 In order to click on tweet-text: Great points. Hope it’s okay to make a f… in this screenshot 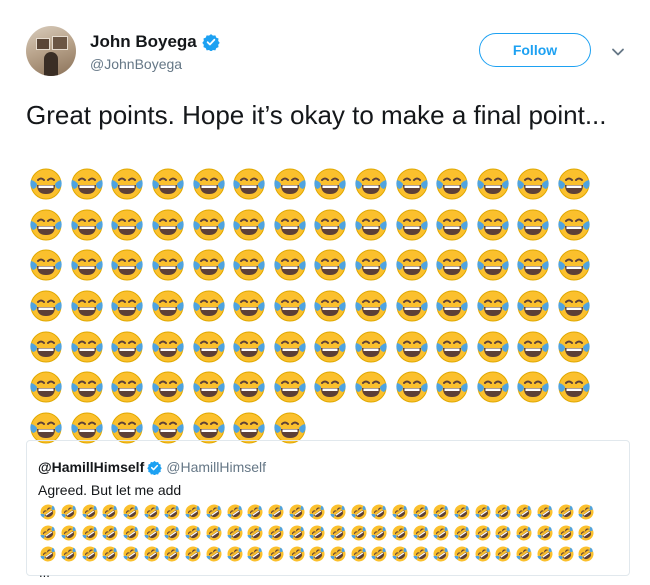, I will do `click(316, 115)`.